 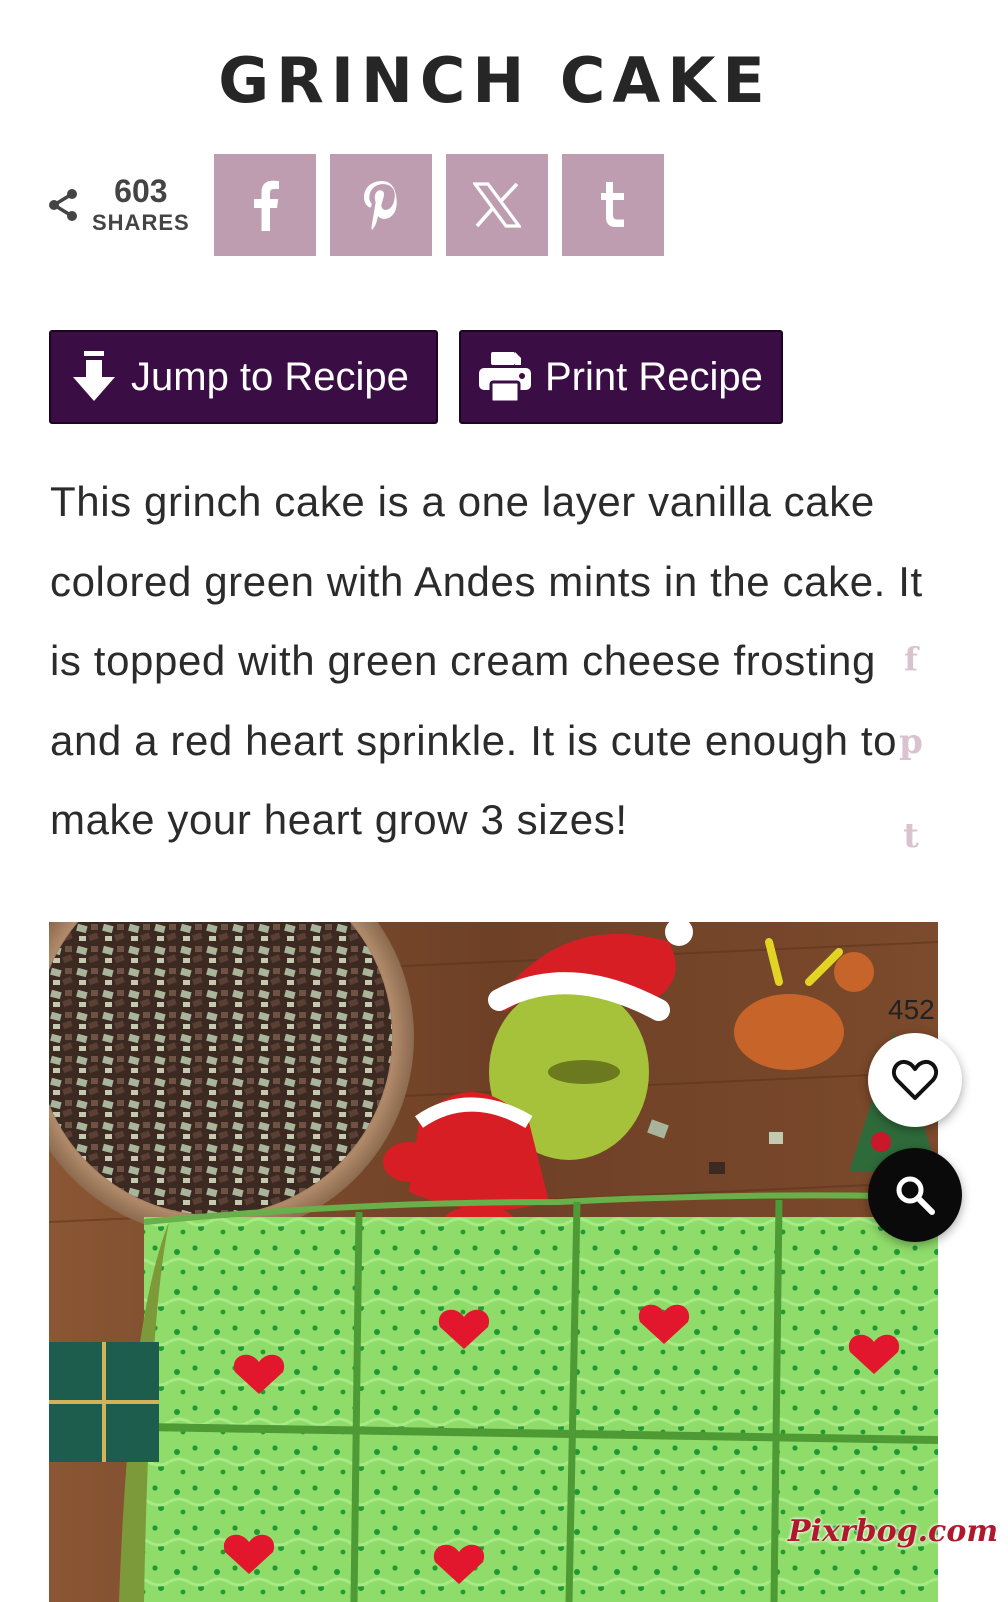 What do you see at coordinates (654, 376) in the screenshot?
I see `print-recipe-label: Print Recipe` at bounding box center [654, 376].